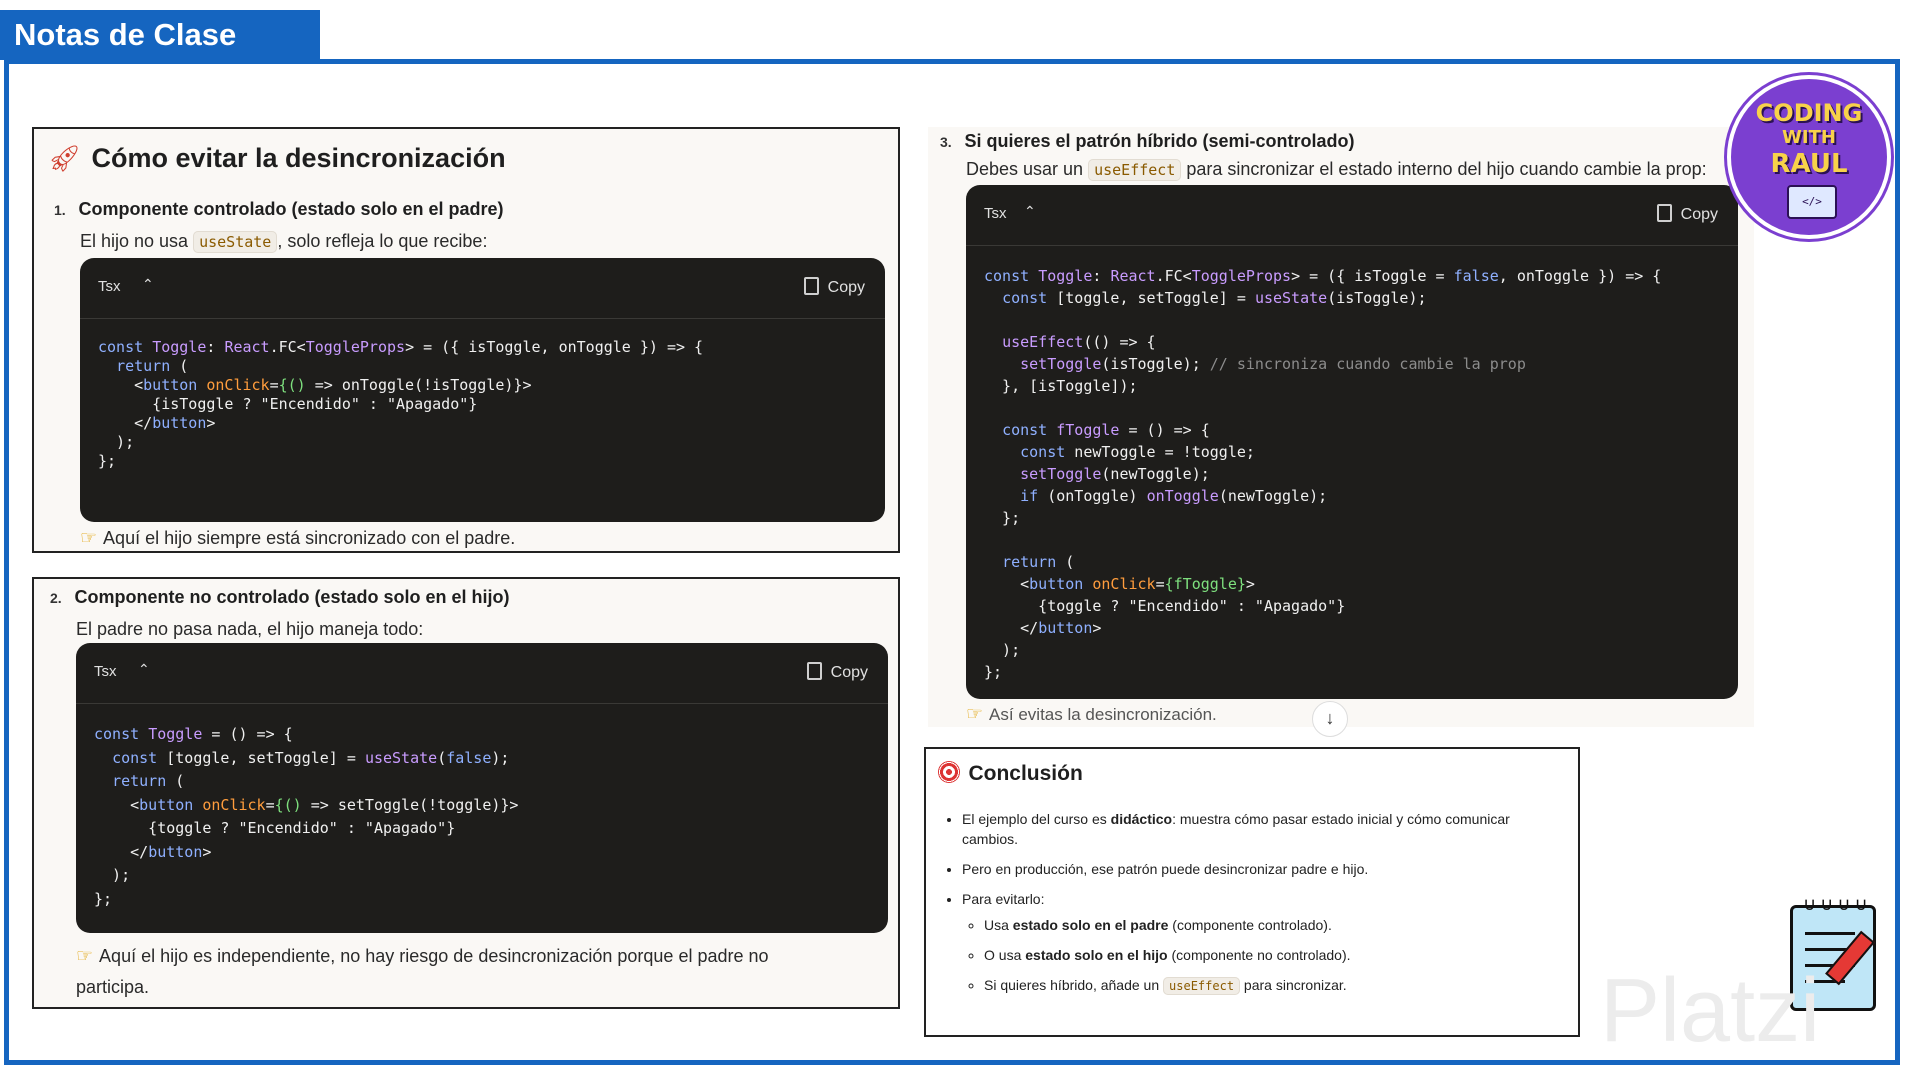  Describe the element at coordinates (1027, 169) in the screenshot. I see `desc-text: Debes usar un` at that location.